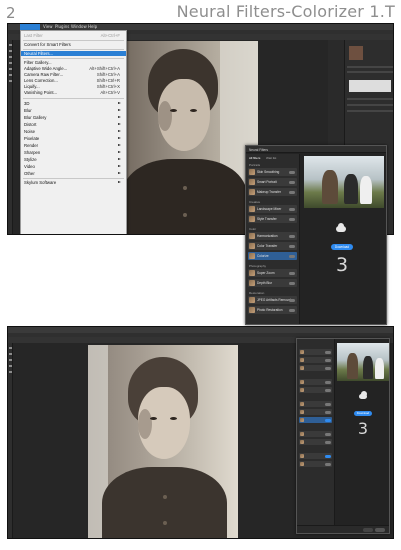 This screenshot has height=550, width=401. What do you see at coordinates (292, 192) in the screenshot?
I see `toggle-makeup-transfer` at bounding box center [292, 192].